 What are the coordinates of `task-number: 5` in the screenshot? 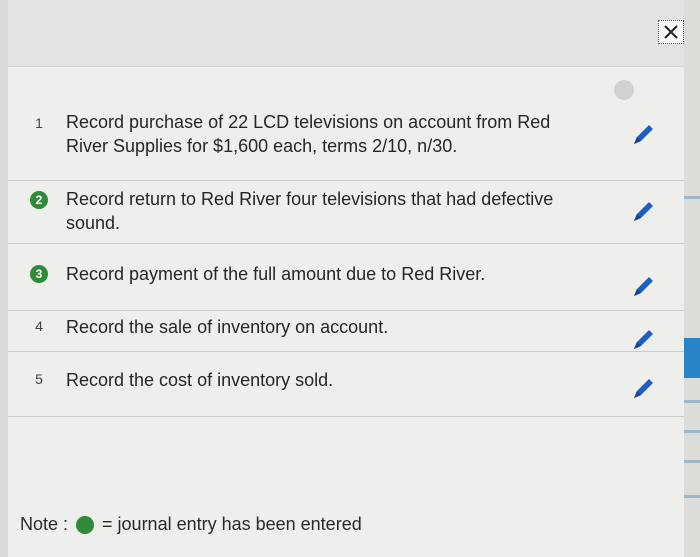 It's located at (39, 379).